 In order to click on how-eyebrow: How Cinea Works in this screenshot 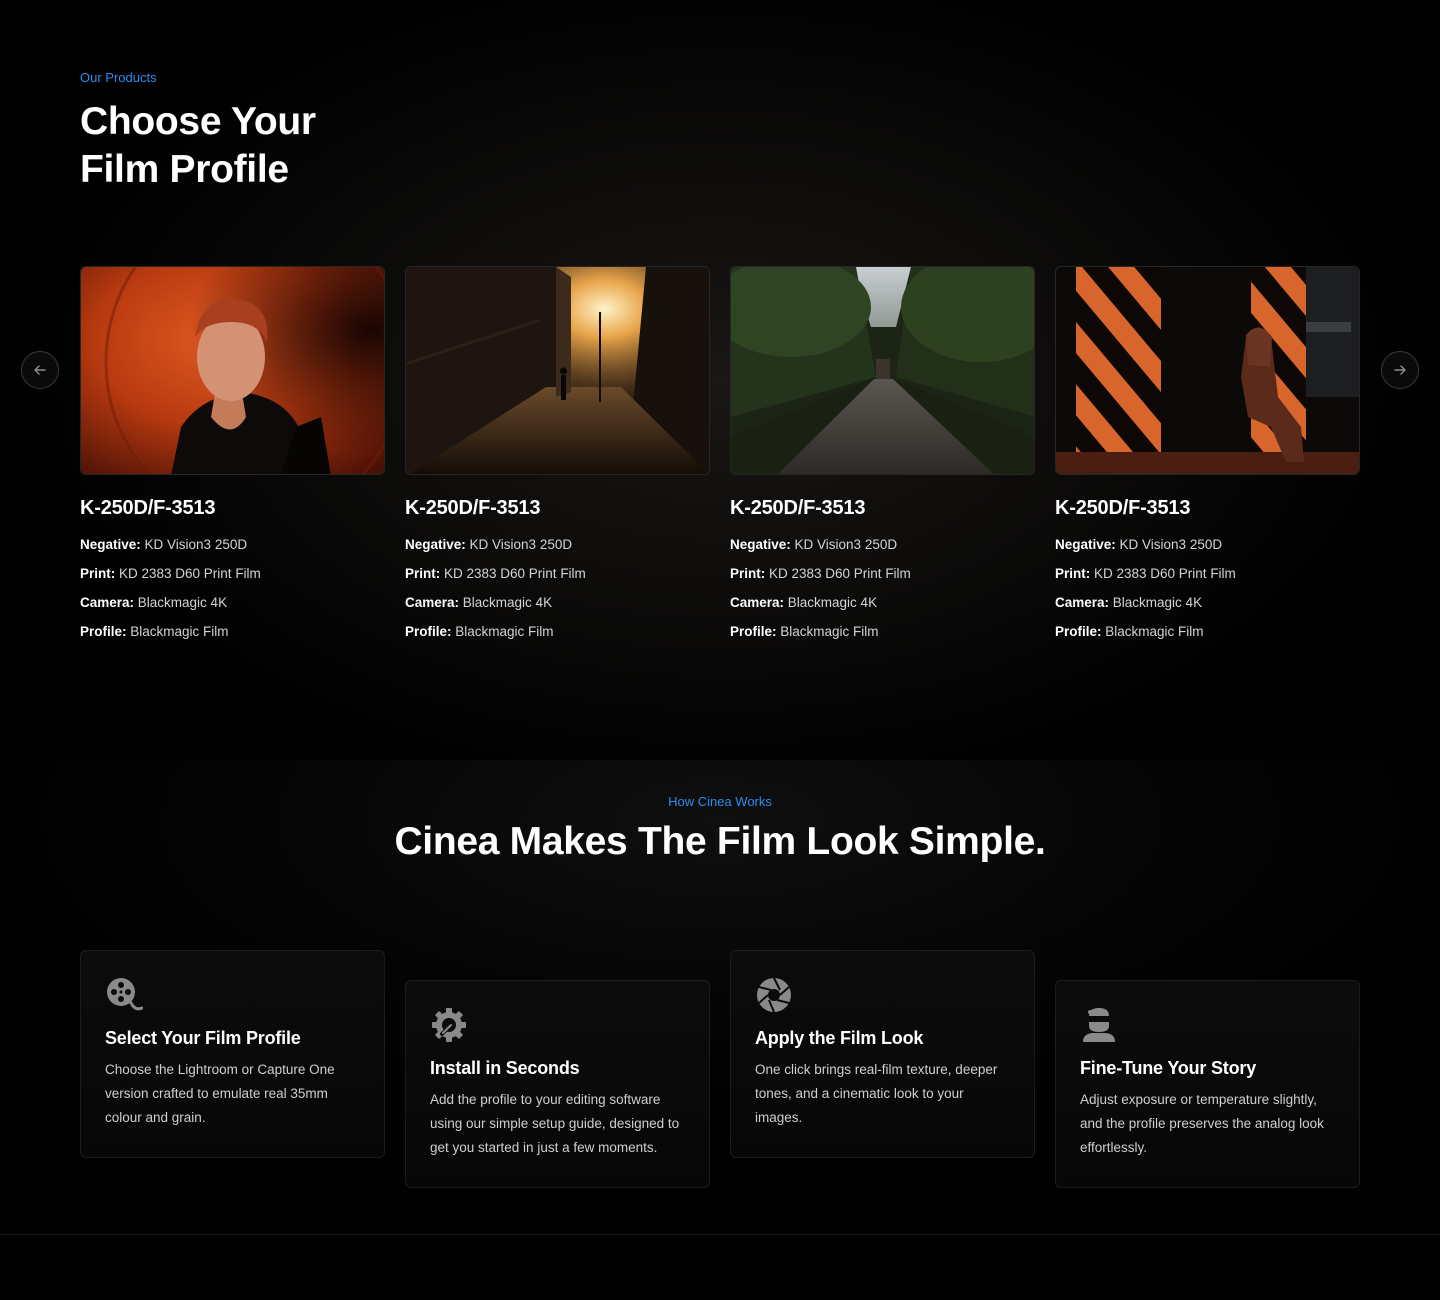, I will do `click(720, 801)`.